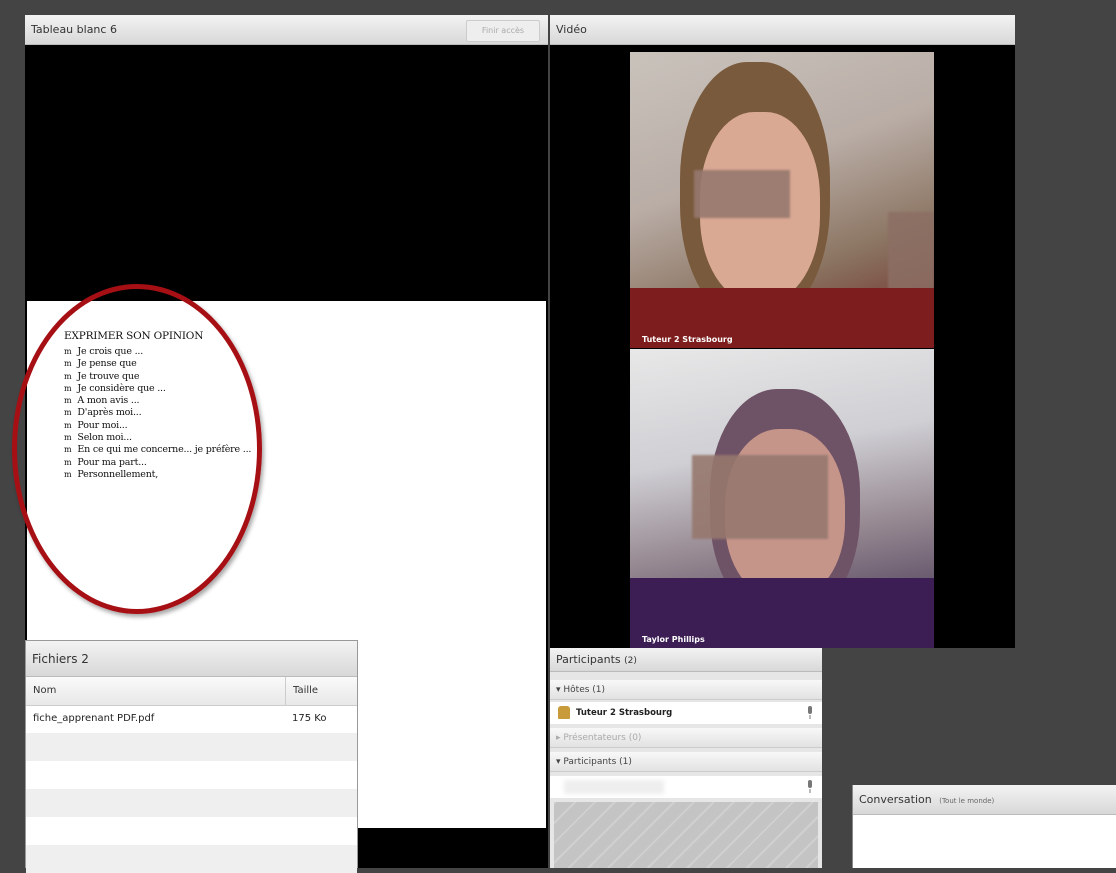 The image size is (1116, 873). I want to click on blurred-participant-name, so click(614, 787).